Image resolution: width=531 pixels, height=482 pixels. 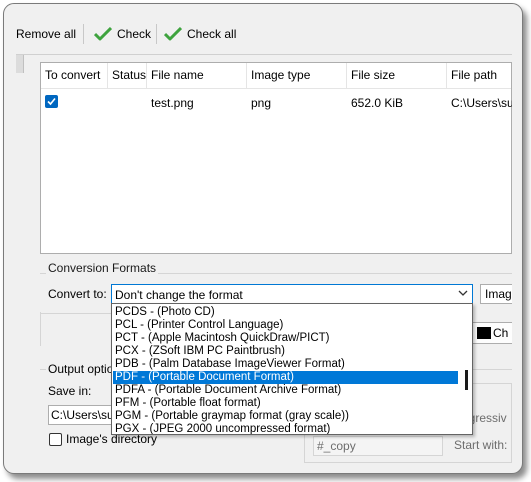 I want to click on column-file-path: File path, so click(x=472, y=76).